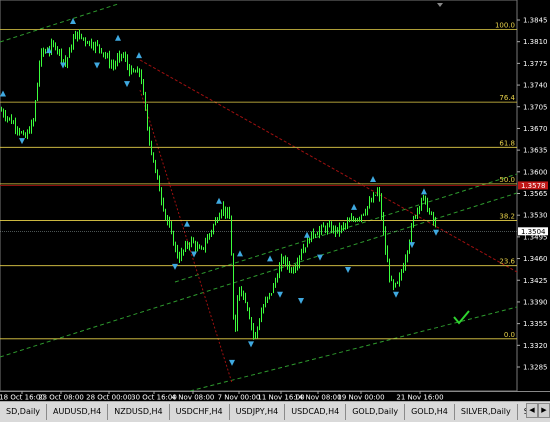 The width and height of the screenshot is (550, 422). I want to click on channel-upper-left, so click(59, 23).